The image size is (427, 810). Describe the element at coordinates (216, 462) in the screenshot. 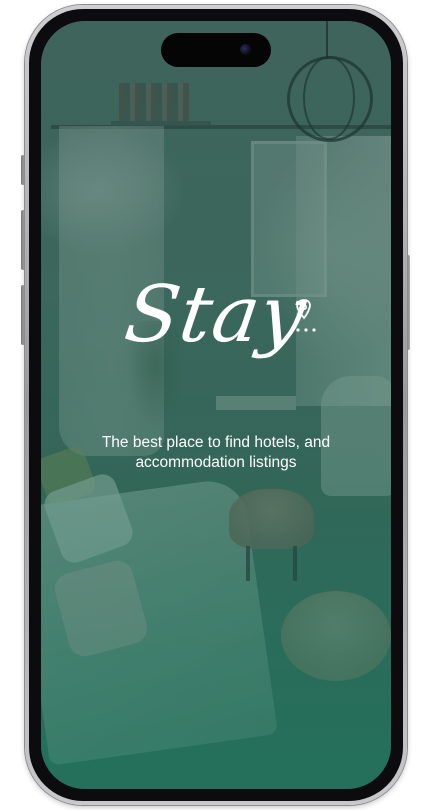

I see `tagline-line-2: accommodation listings` at that location.